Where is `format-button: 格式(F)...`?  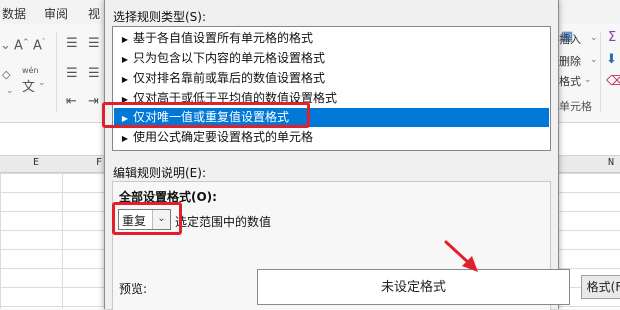
format-button: 格式(F)... is located at coordinates (600, 287).